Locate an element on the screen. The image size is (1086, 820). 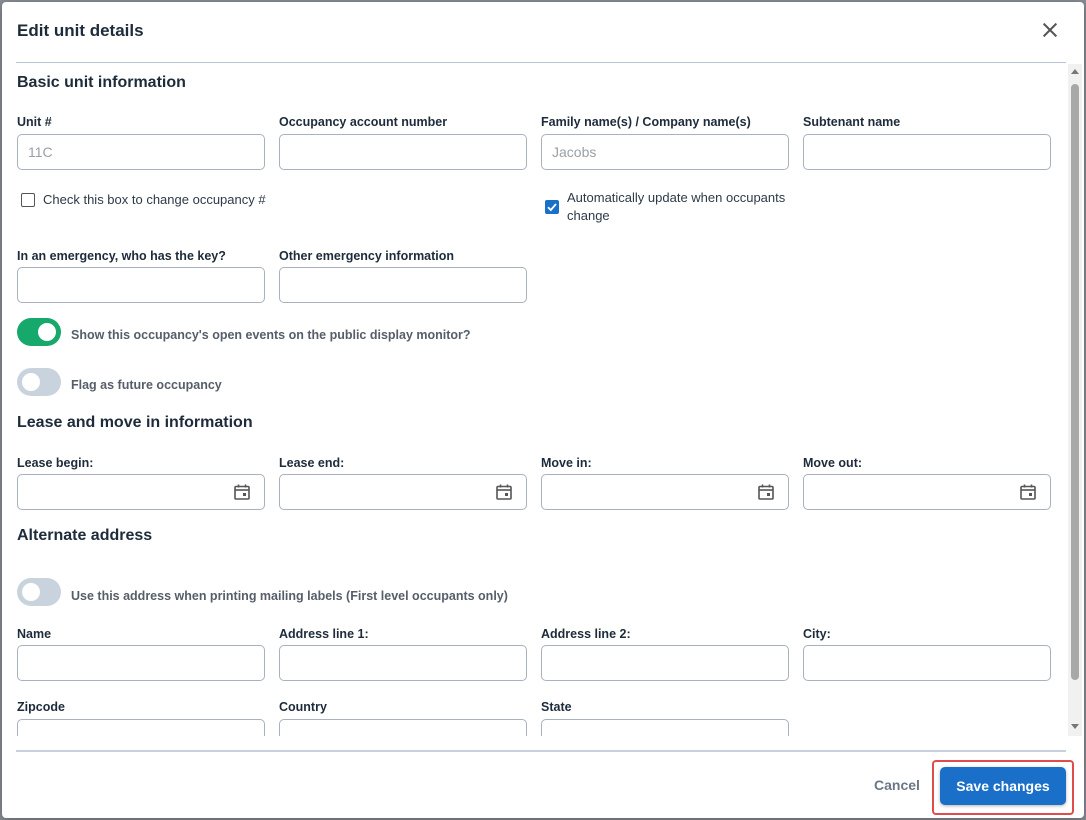
occupancy-account-input is located at coordinates (403, 152).